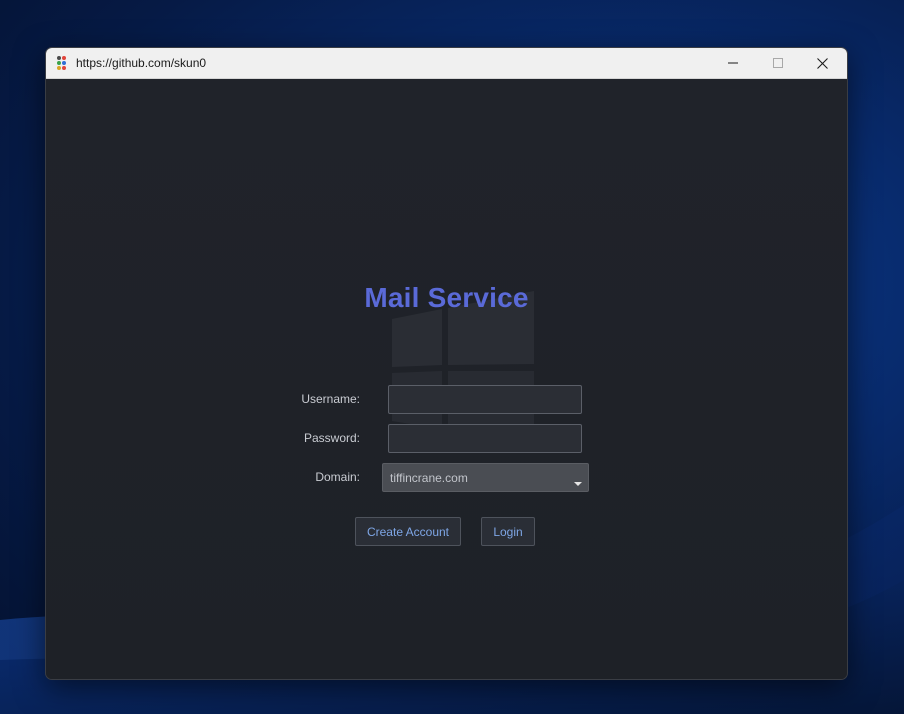 Image resolution: width=904 pixels, height=714 pixels. I want to click on password-input, so click(485, 438).